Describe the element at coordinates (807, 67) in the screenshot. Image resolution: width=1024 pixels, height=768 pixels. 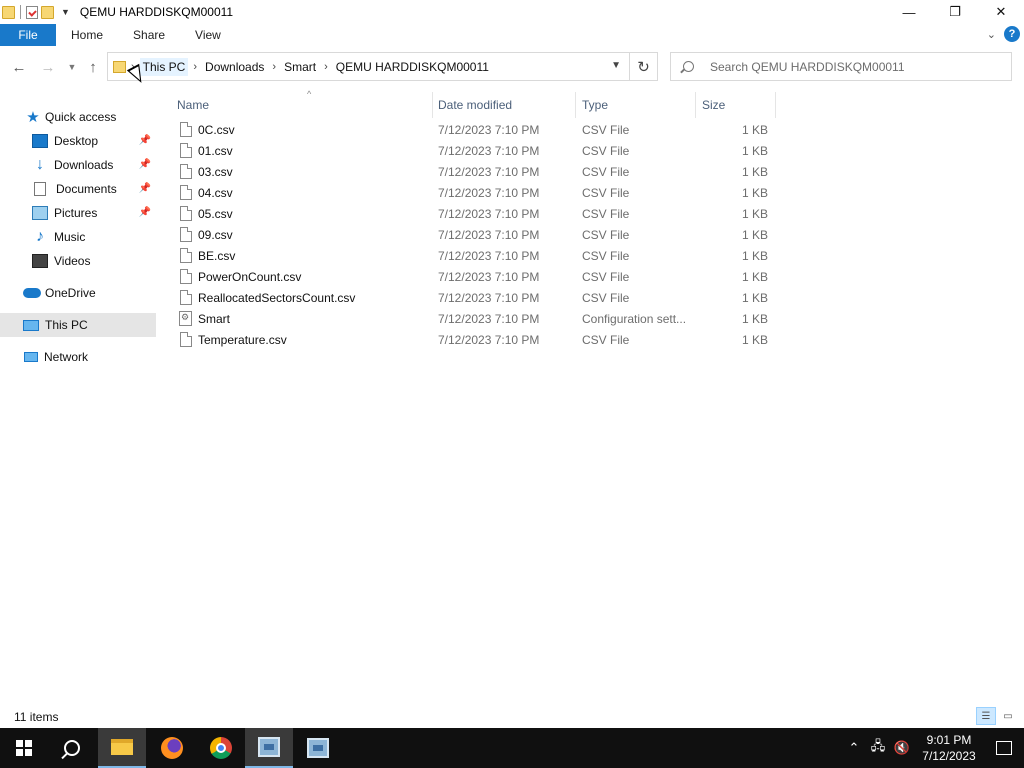
I see `search-input: Search QEMU HARDDISKQM00011` at that location.